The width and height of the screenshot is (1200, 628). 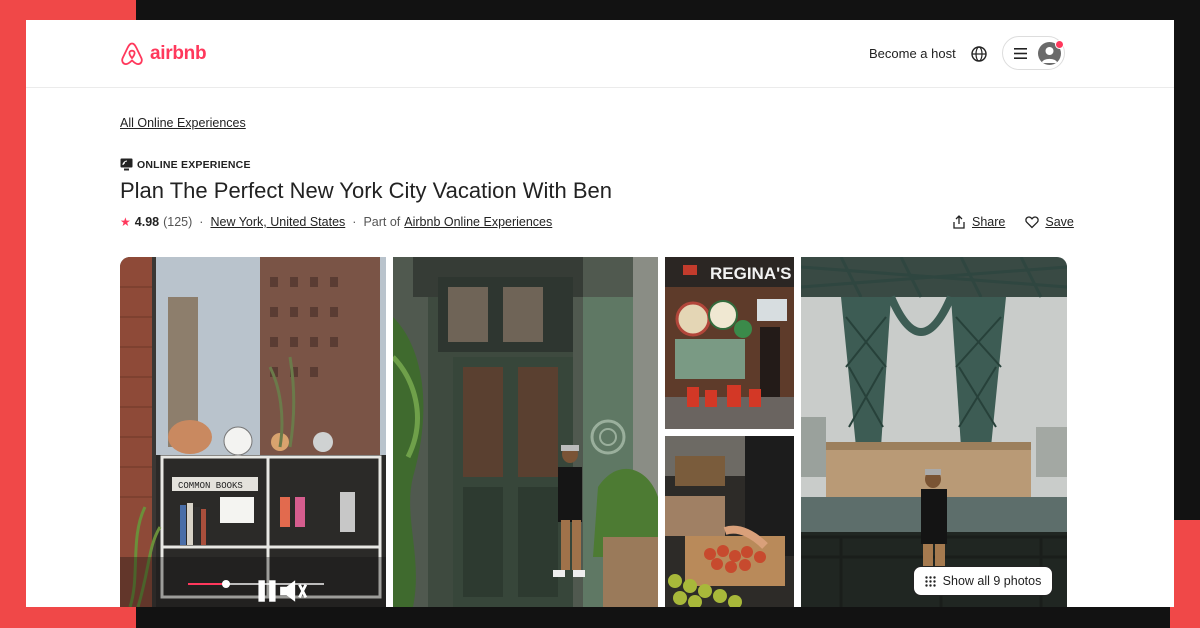 I want to click on grid-icon, so click(x=930, y=581).